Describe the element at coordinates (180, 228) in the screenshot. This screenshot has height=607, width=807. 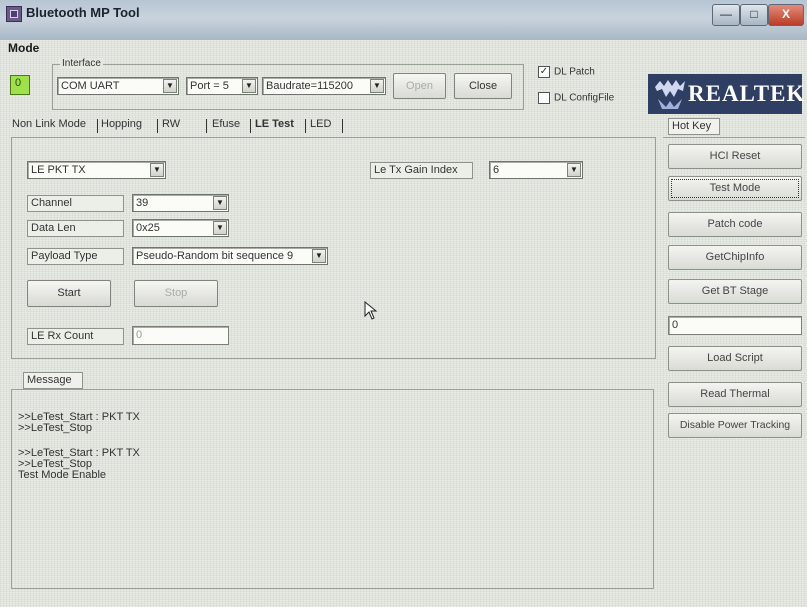
I see `data-len-select: 0x25 ▼` at that location.